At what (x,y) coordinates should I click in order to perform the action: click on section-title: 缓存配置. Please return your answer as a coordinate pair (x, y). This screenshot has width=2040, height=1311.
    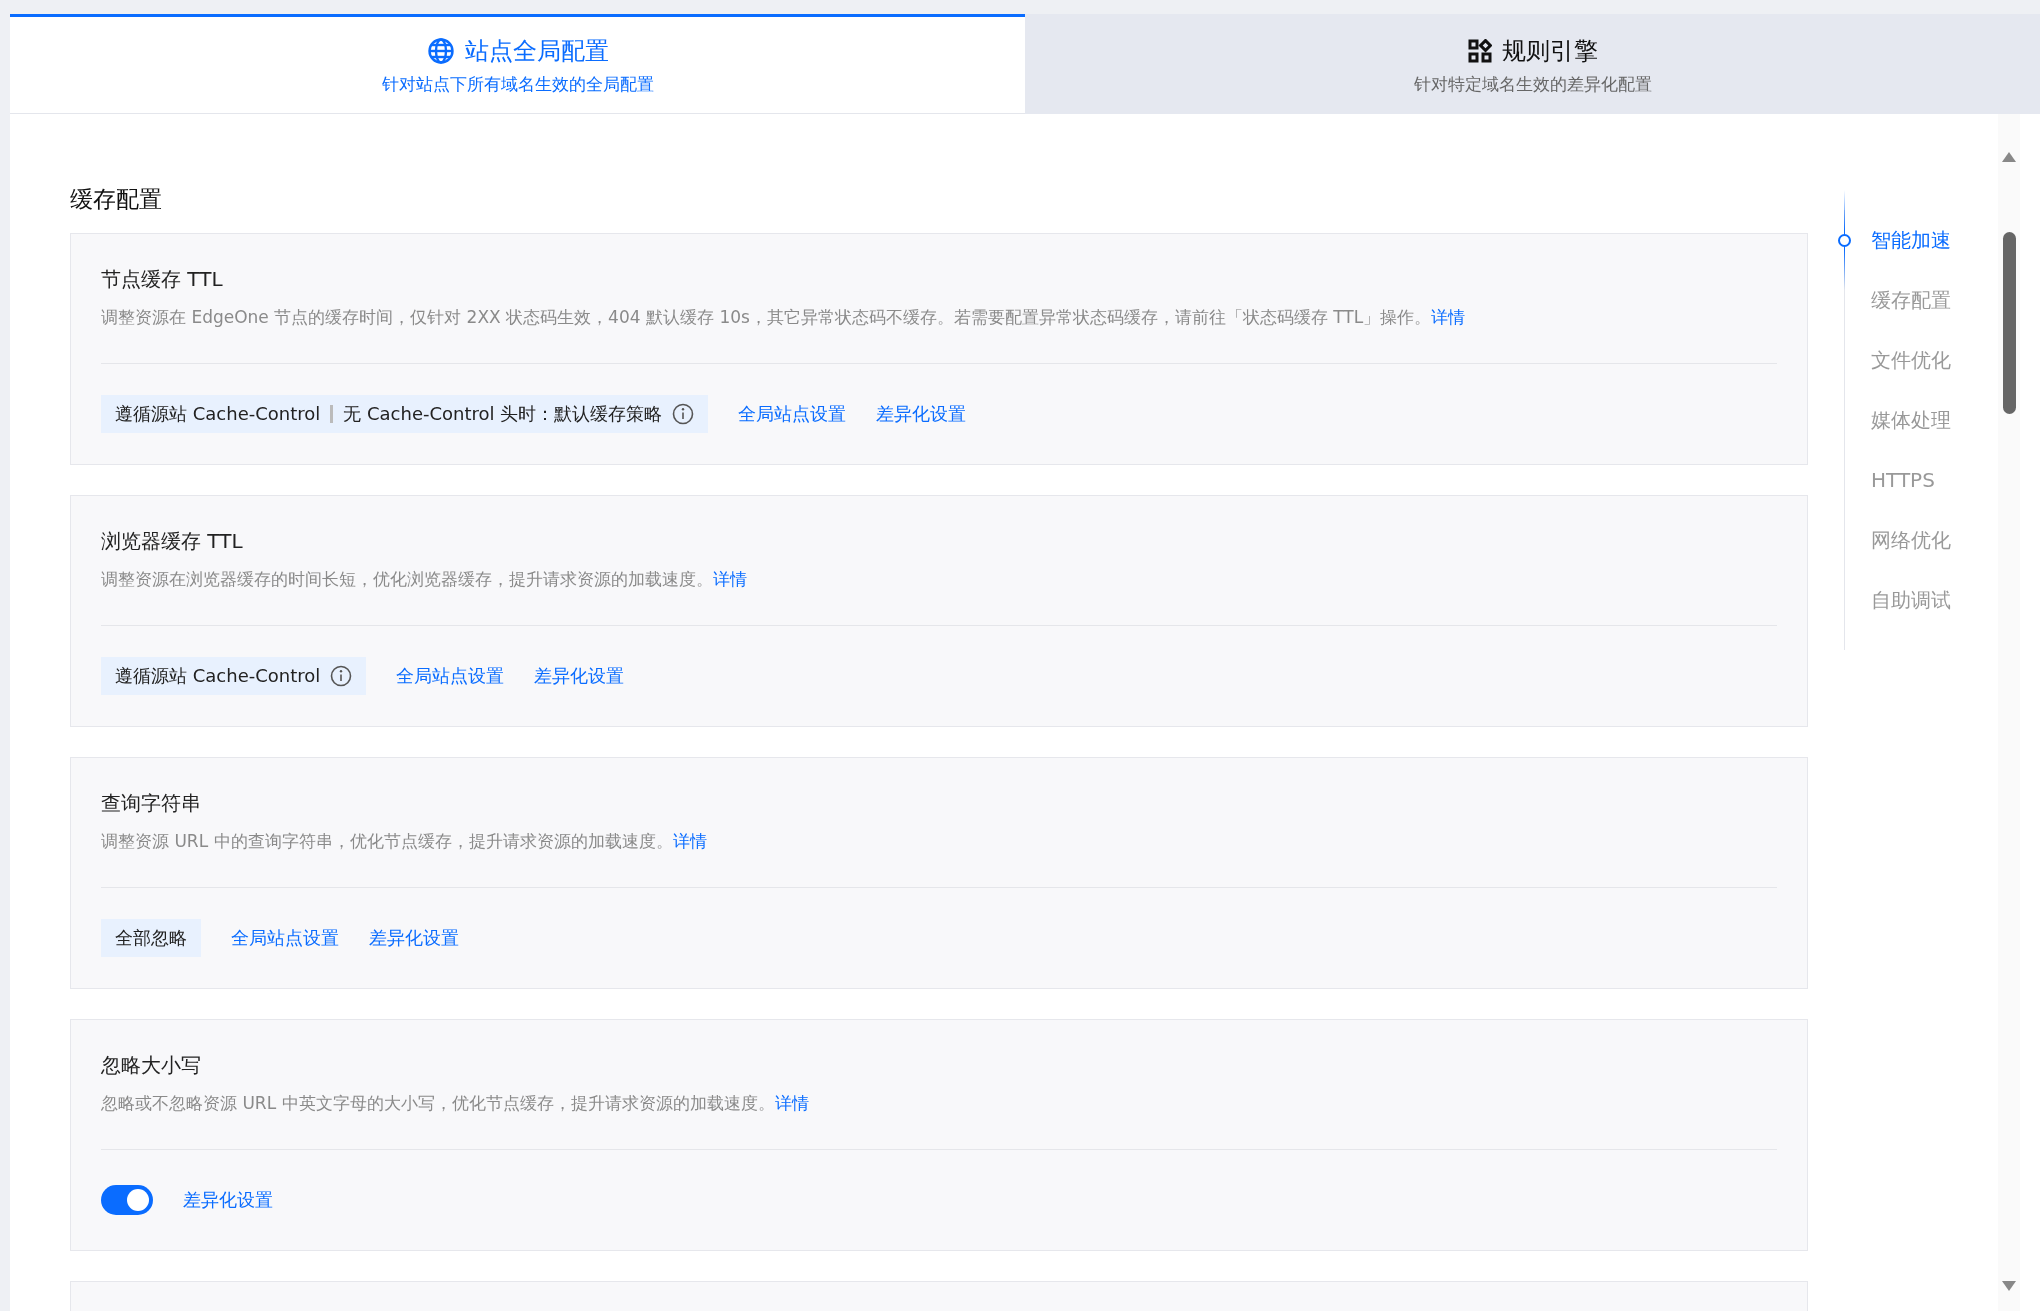
    Looking at the image, I should click on (116, 199).